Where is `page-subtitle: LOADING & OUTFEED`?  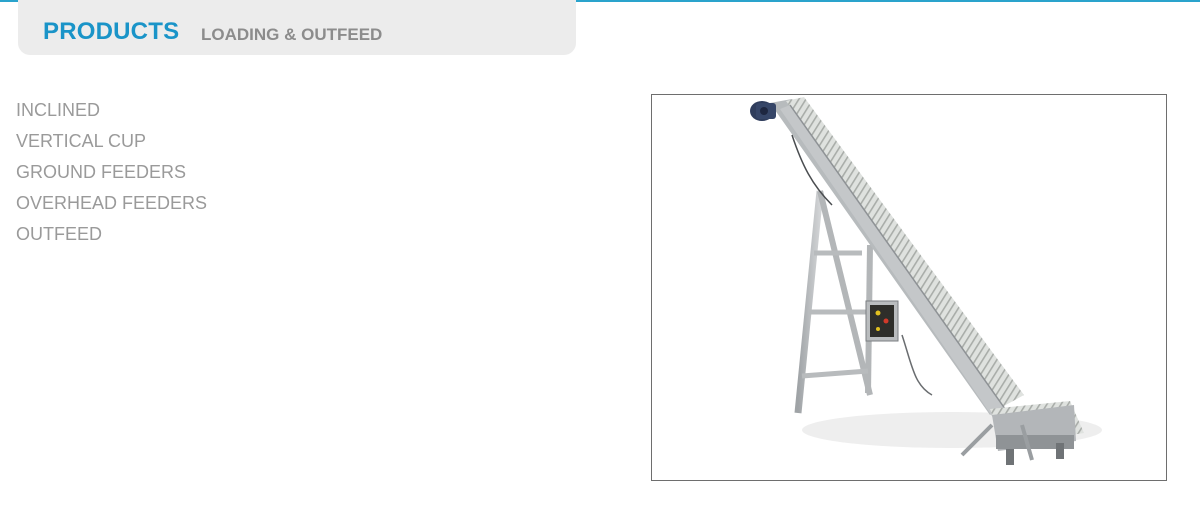
page-subtitle: LOADING & OUTFEED is located at coordinates (292, 34).